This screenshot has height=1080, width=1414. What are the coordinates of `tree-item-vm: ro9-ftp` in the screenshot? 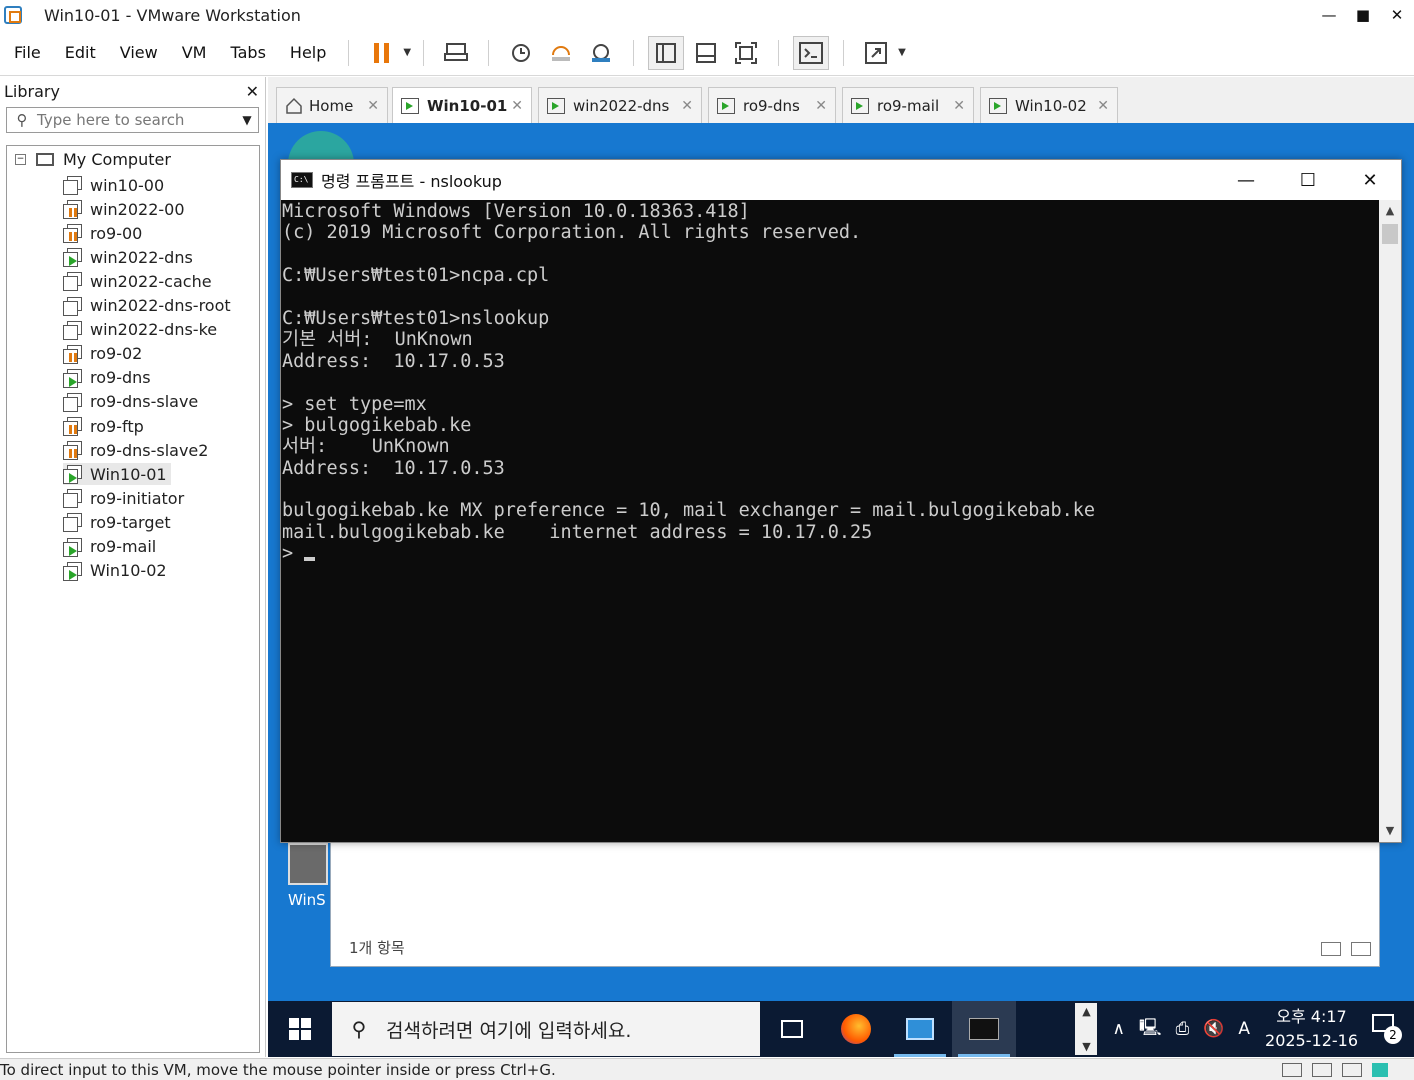 It's located at (103, 426).